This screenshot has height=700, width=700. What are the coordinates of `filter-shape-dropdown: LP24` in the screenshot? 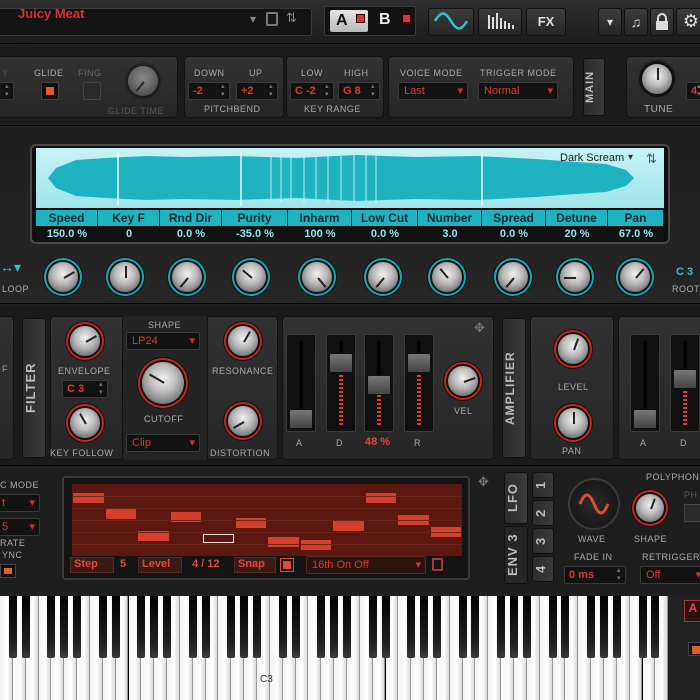 It's located at (163, 341).